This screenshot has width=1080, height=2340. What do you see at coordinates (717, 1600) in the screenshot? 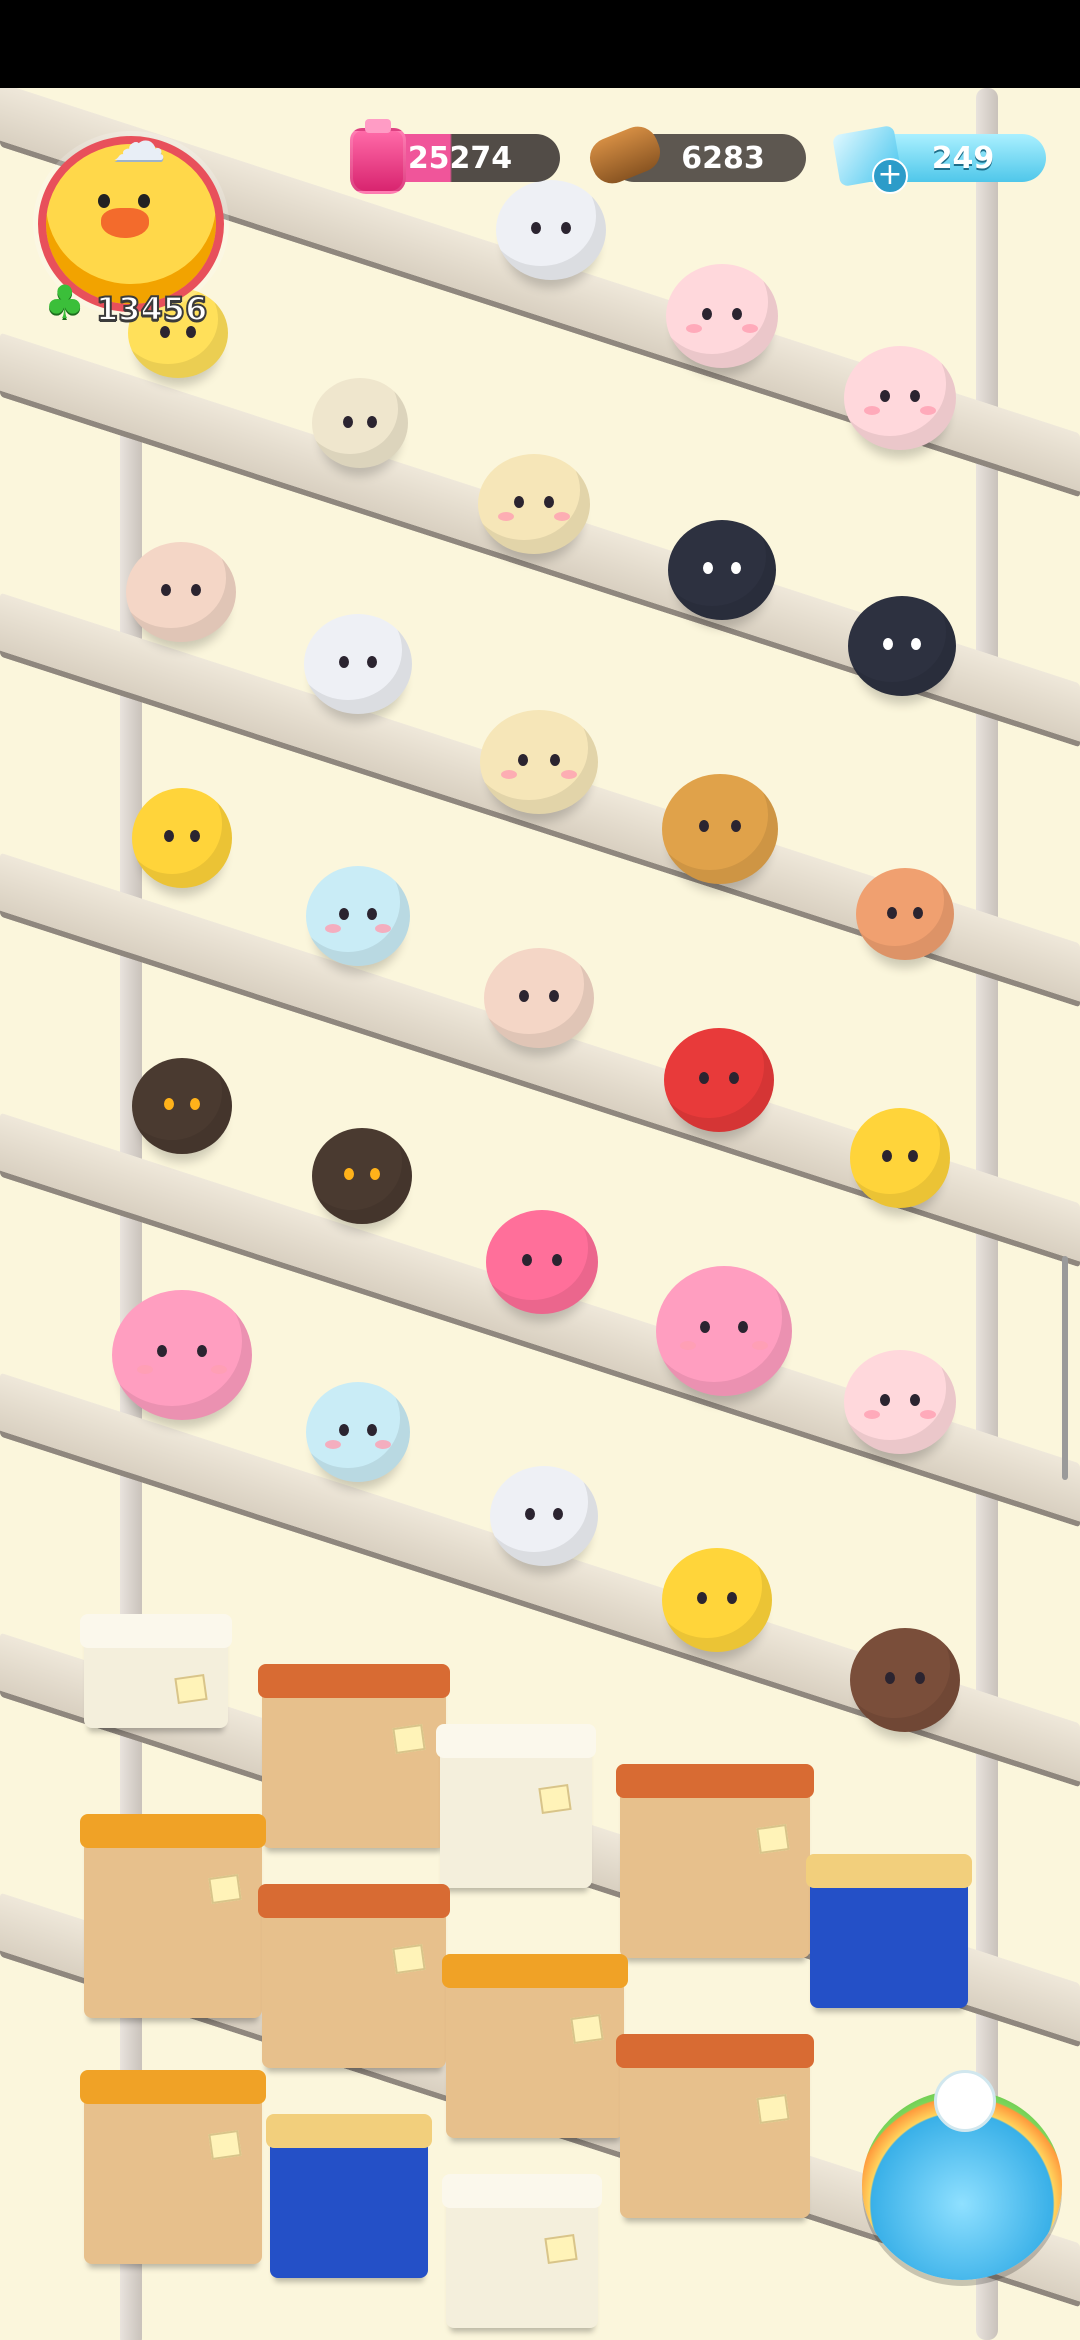
I see `critter-tiger` at bounding box center [717, 1600].